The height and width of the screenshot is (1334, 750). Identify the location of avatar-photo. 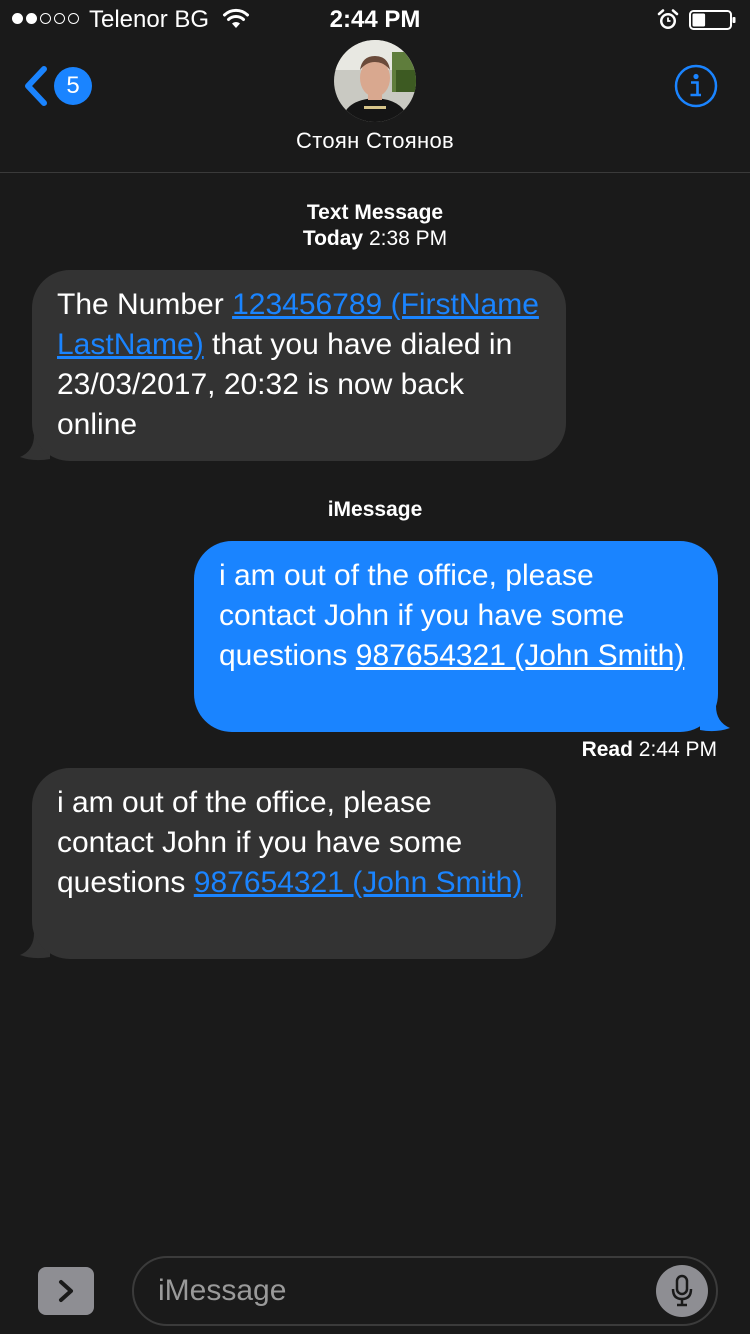
(375, 81).